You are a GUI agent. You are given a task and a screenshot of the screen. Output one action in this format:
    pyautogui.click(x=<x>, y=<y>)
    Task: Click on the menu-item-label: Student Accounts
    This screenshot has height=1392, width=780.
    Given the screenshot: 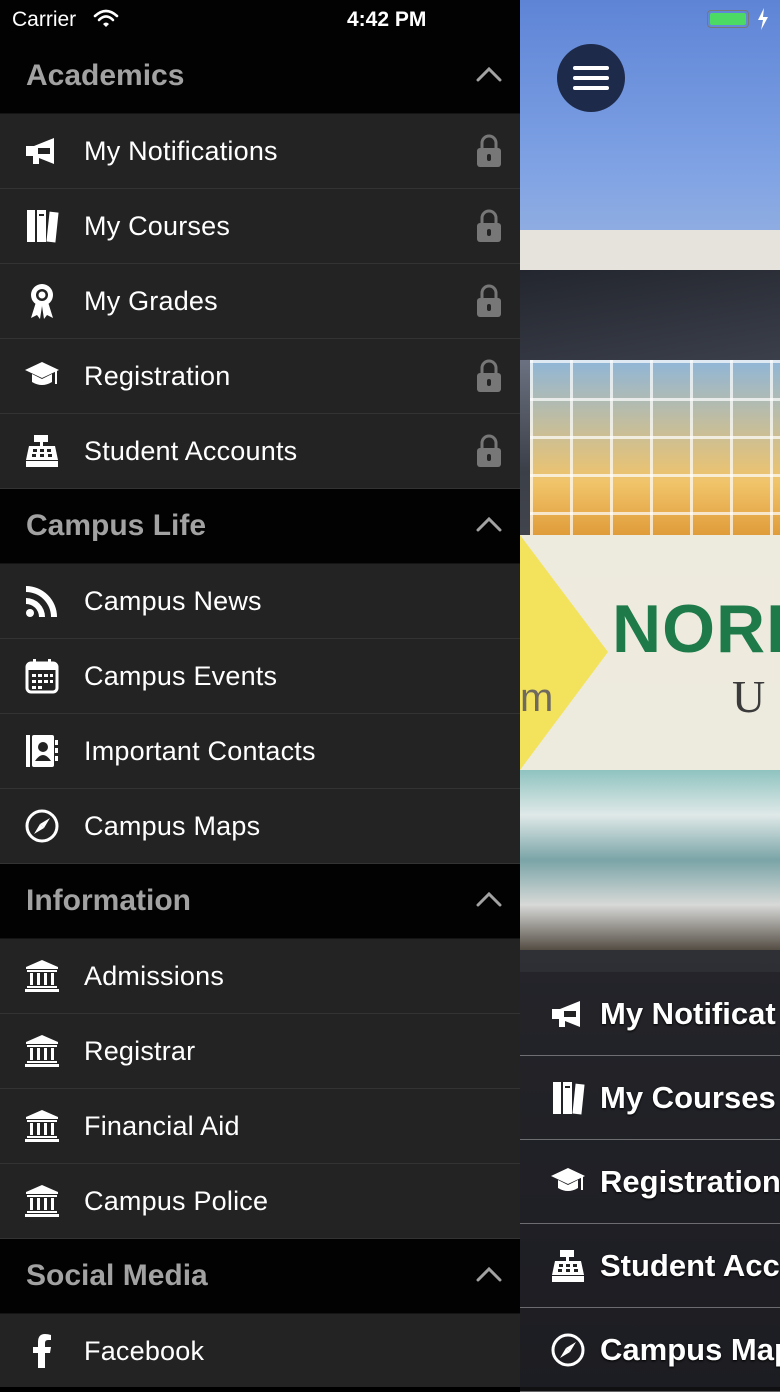 What is the action you would take?
    pyautogui.click(x=191, y=450)
    